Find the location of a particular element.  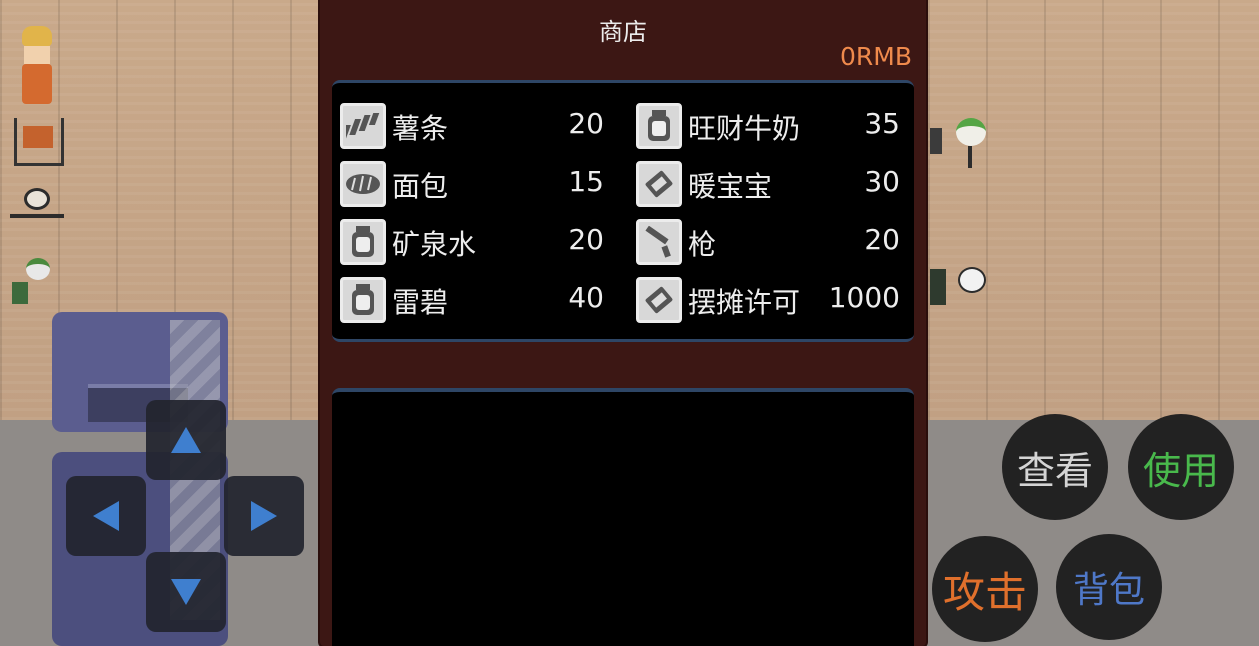

item-price: 35 is located at coordinates (882, 123).